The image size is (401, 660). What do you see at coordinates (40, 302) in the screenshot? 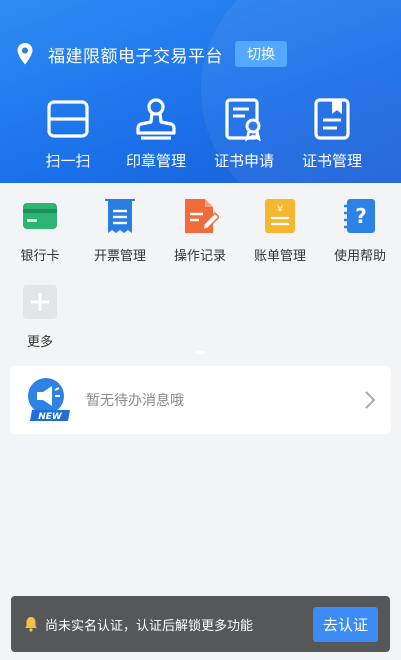
I see `plus-icon` at bounding box center [40, 302].